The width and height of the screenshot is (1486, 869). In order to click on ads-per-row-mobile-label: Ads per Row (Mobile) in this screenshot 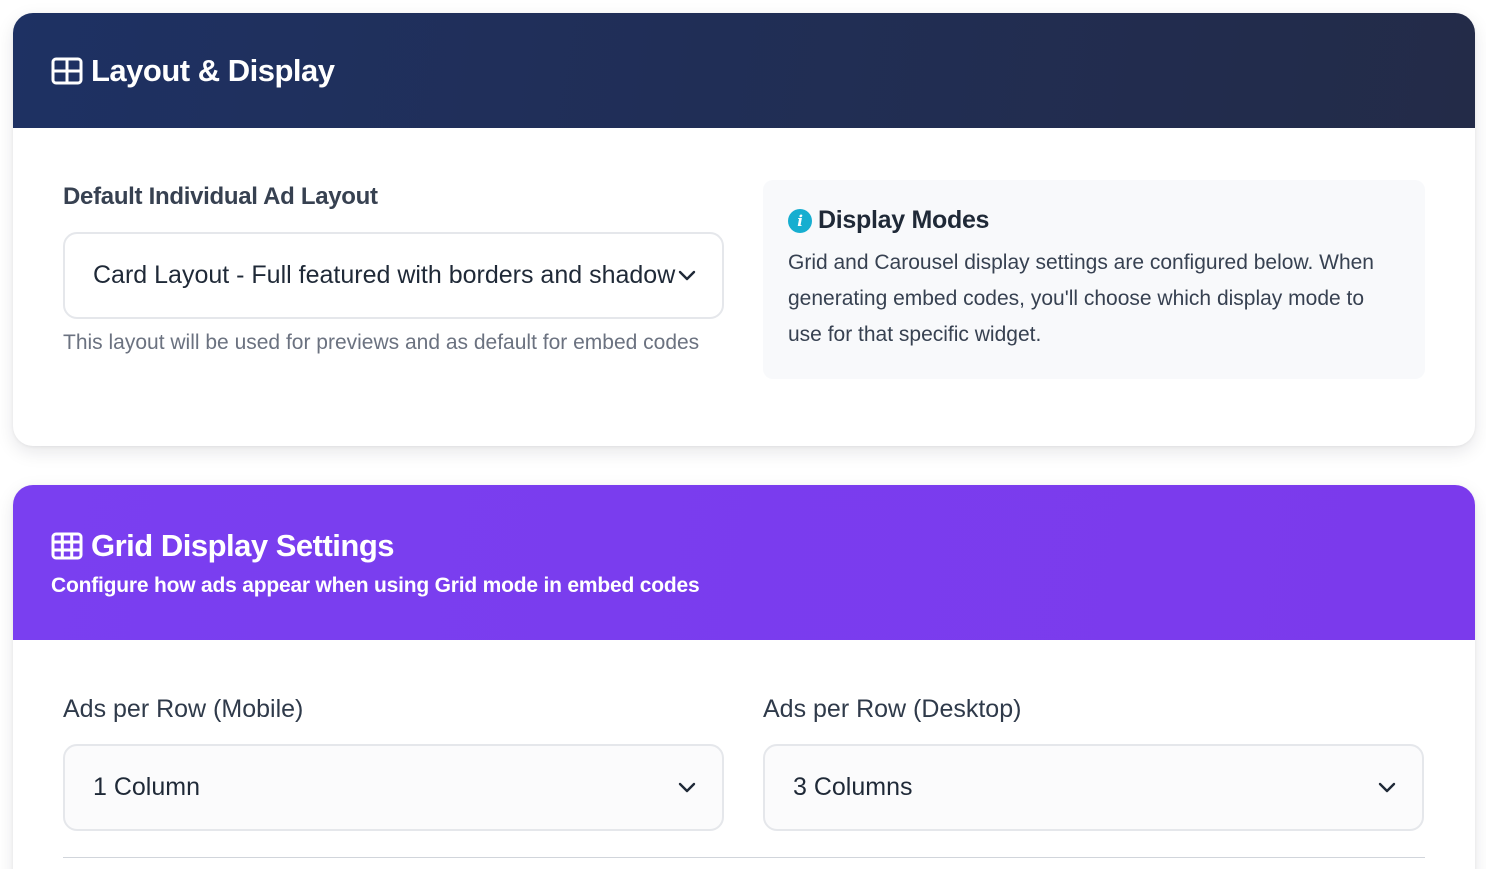, I will do `click(183, 709)`.